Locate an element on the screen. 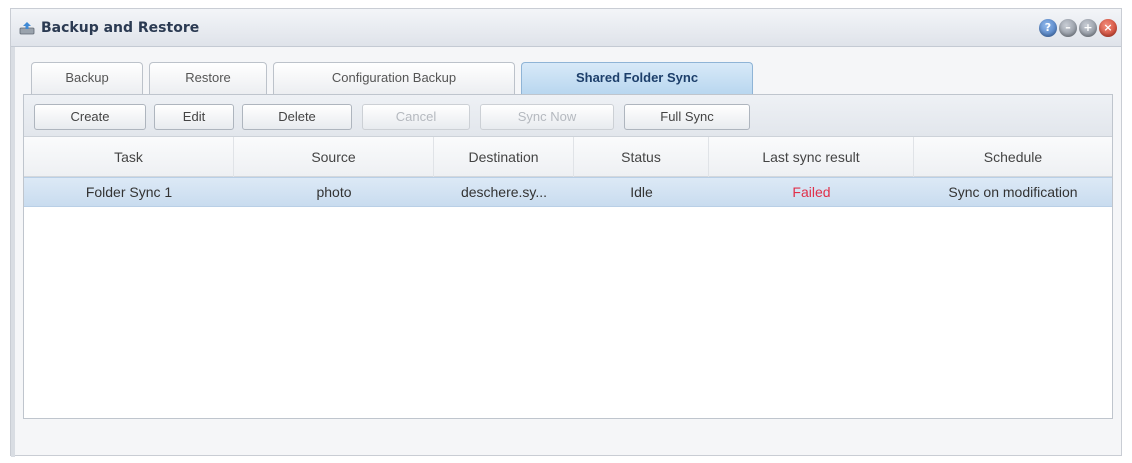 Image resolution: width=1132 pixels, height=463 pixels. cancel-button: Cancel is located at coordinates (416, 117).